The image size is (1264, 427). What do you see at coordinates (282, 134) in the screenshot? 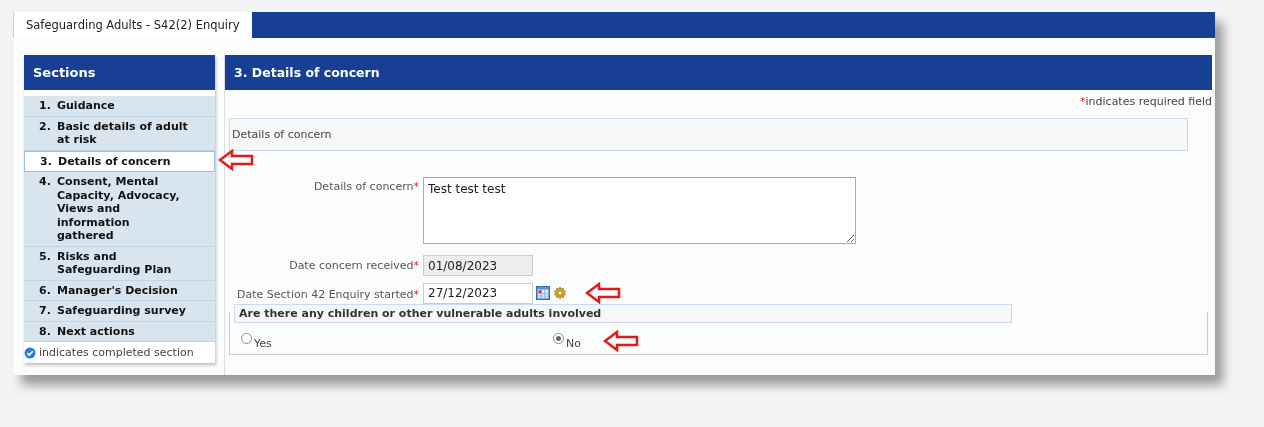
I see `section-title: Details of concern` at bounding box center [282, 134].